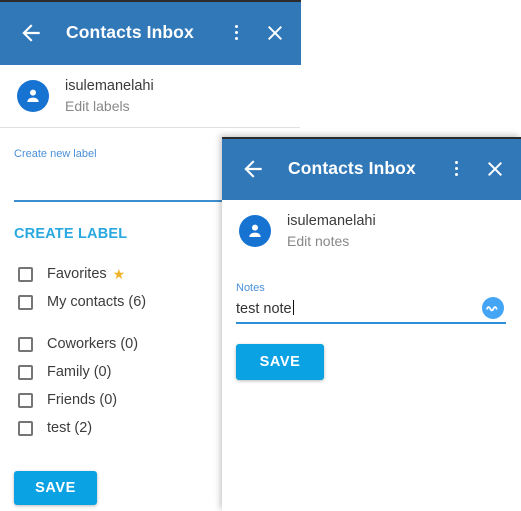 The height and width of the screenshot is (511, 521). I want to click on list-item-label: Family (0), so click(79, 372).